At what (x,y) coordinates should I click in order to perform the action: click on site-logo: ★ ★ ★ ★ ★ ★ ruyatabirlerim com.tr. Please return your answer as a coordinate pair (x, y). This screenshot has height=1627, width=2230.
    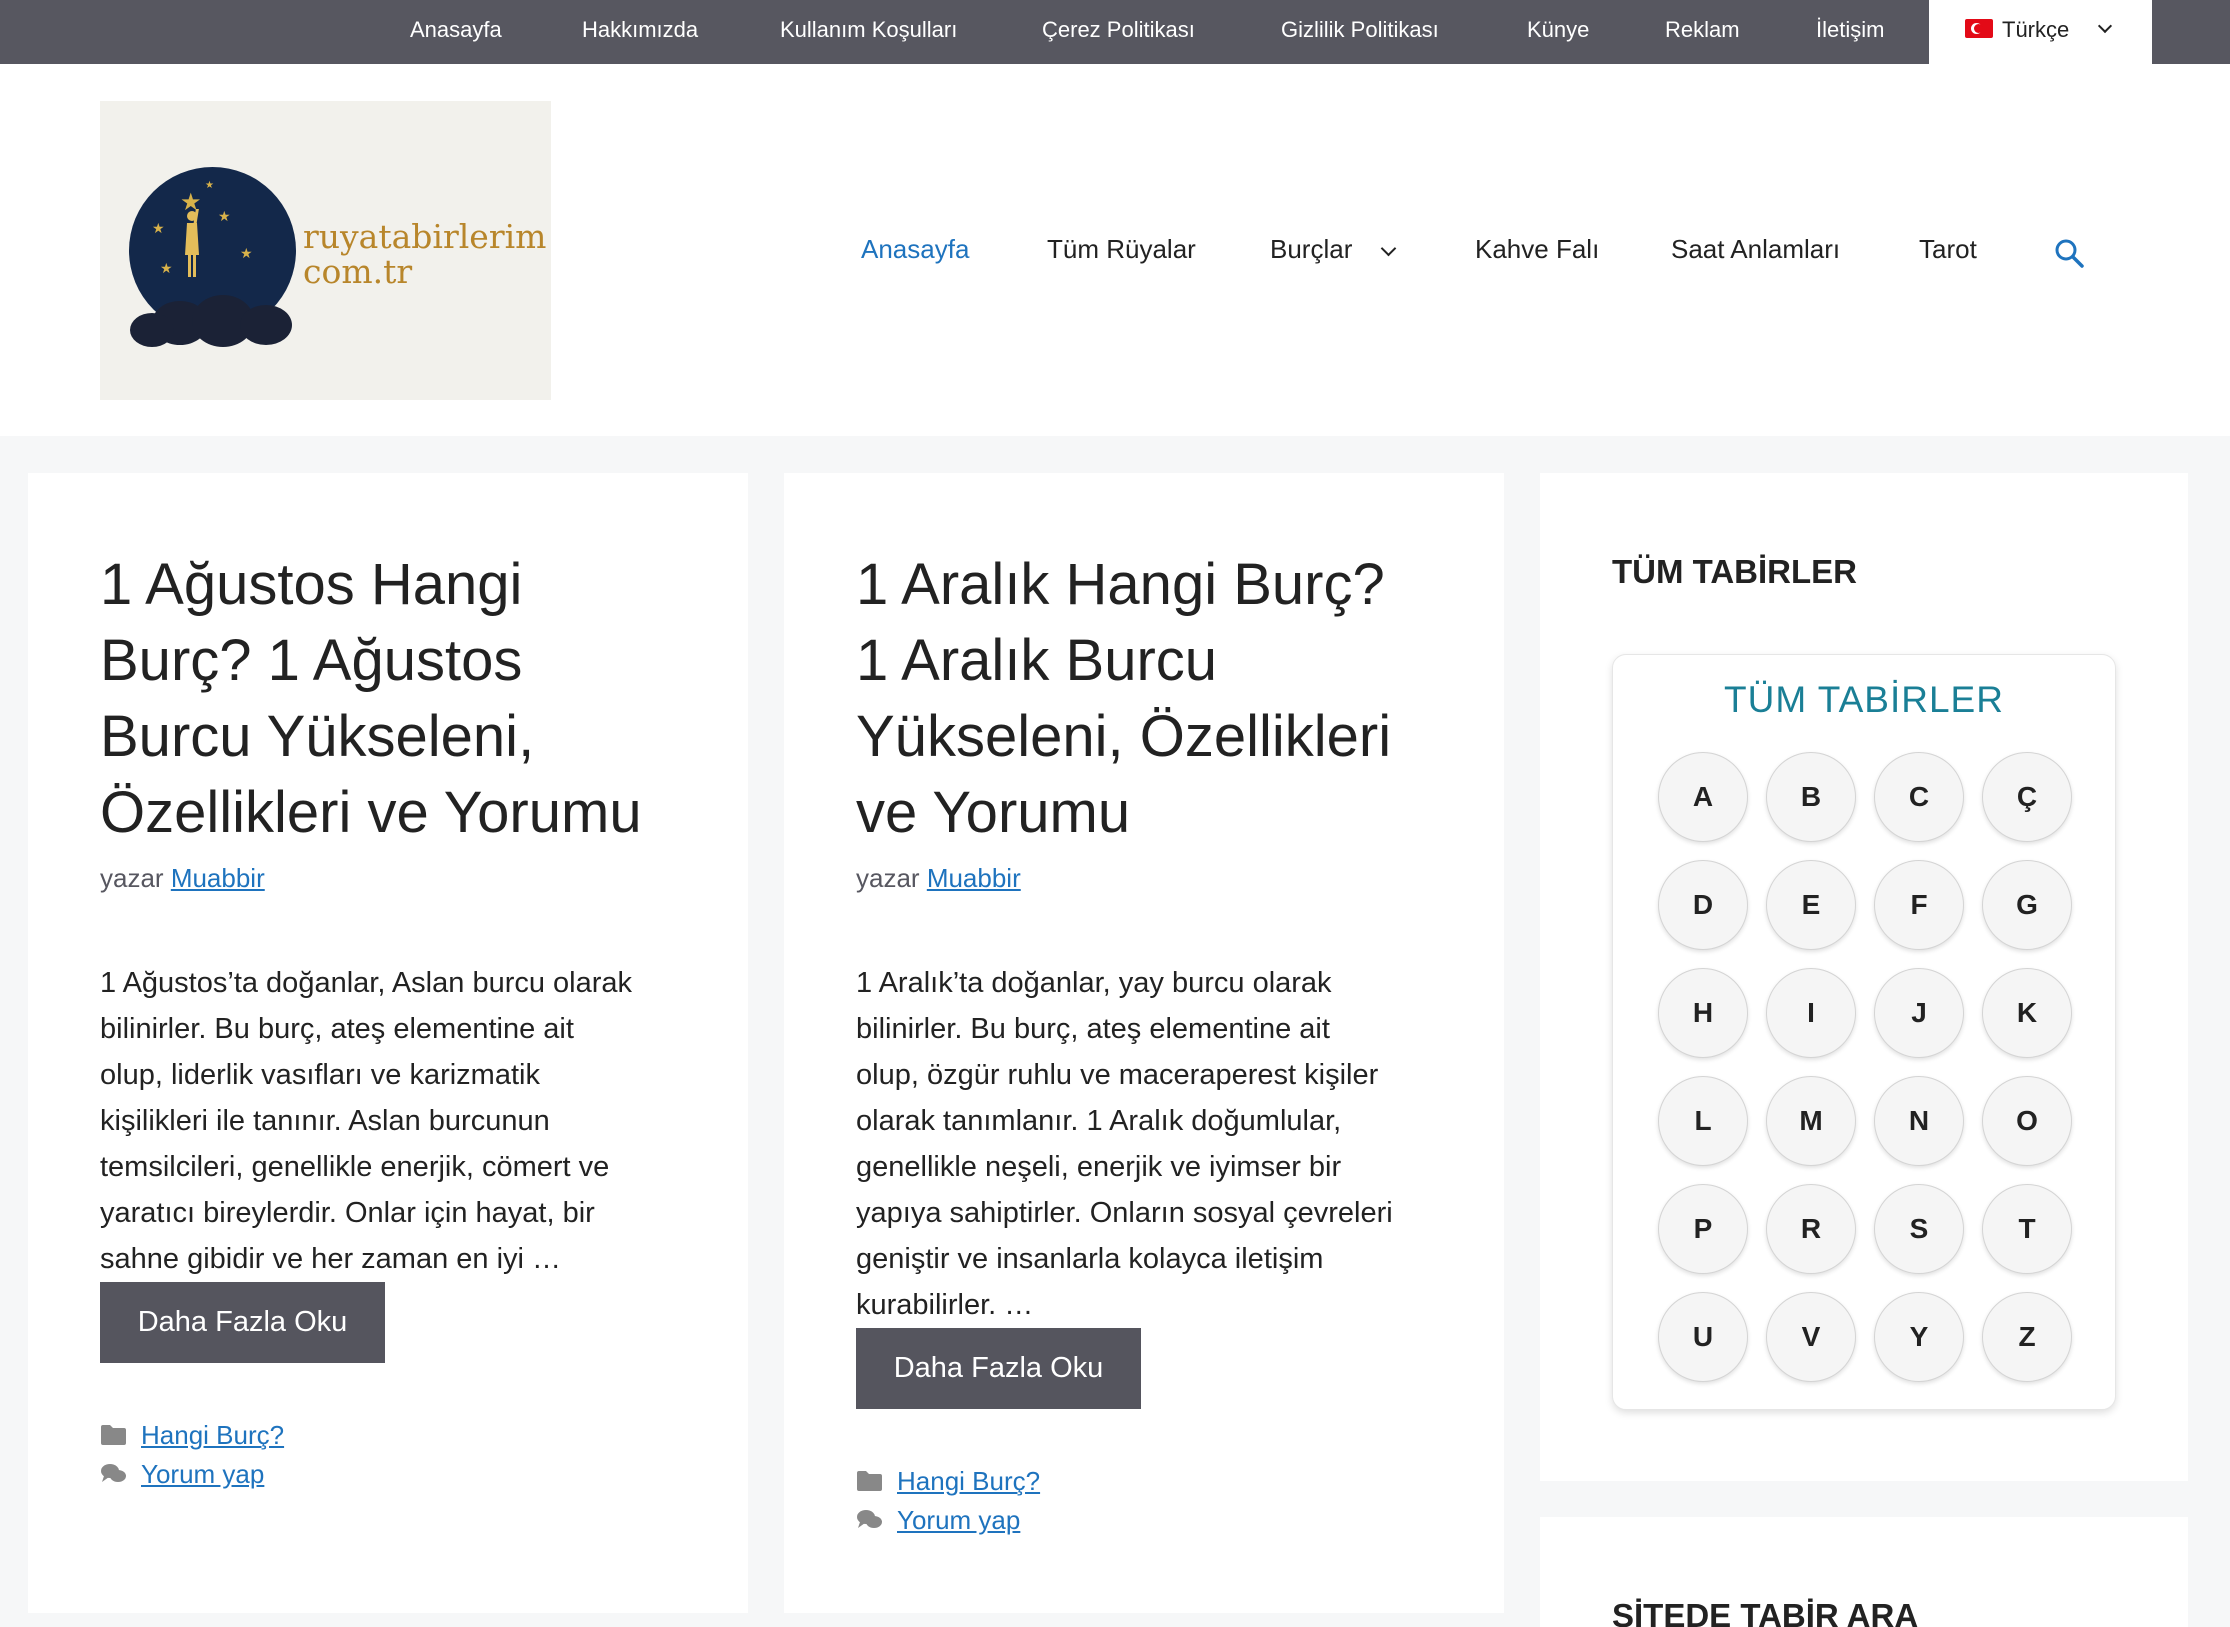
    Looking at the image, I should click on (325, 250).